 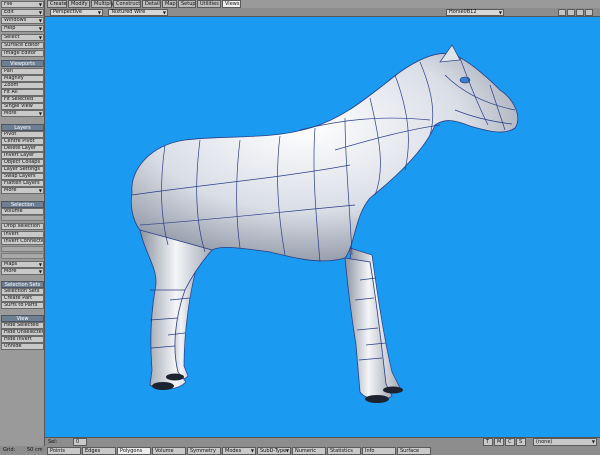 What do you see at coordinates (169, 451) in the screenshot?
I see `volume-mode-button: Volume` at bounding box center [169, 451].